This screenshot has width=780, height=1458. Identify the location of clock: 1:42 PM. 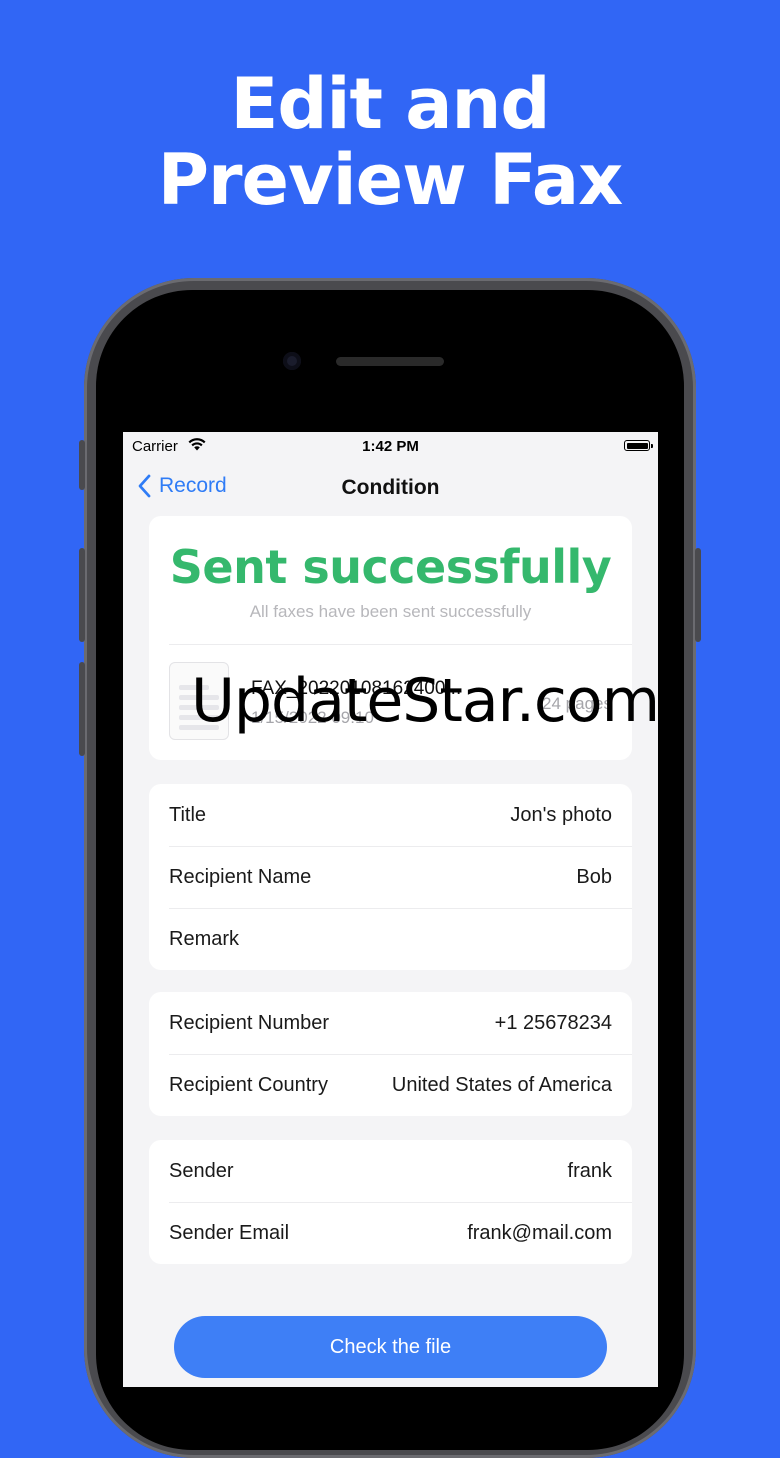
(390, 446).